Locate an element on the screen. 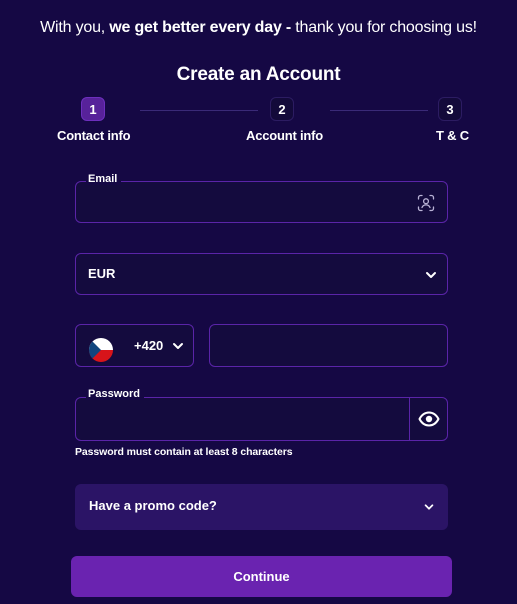 This screenshot has height=604, width=517. step-3-label: T & C is located at coordinates (452, 135).